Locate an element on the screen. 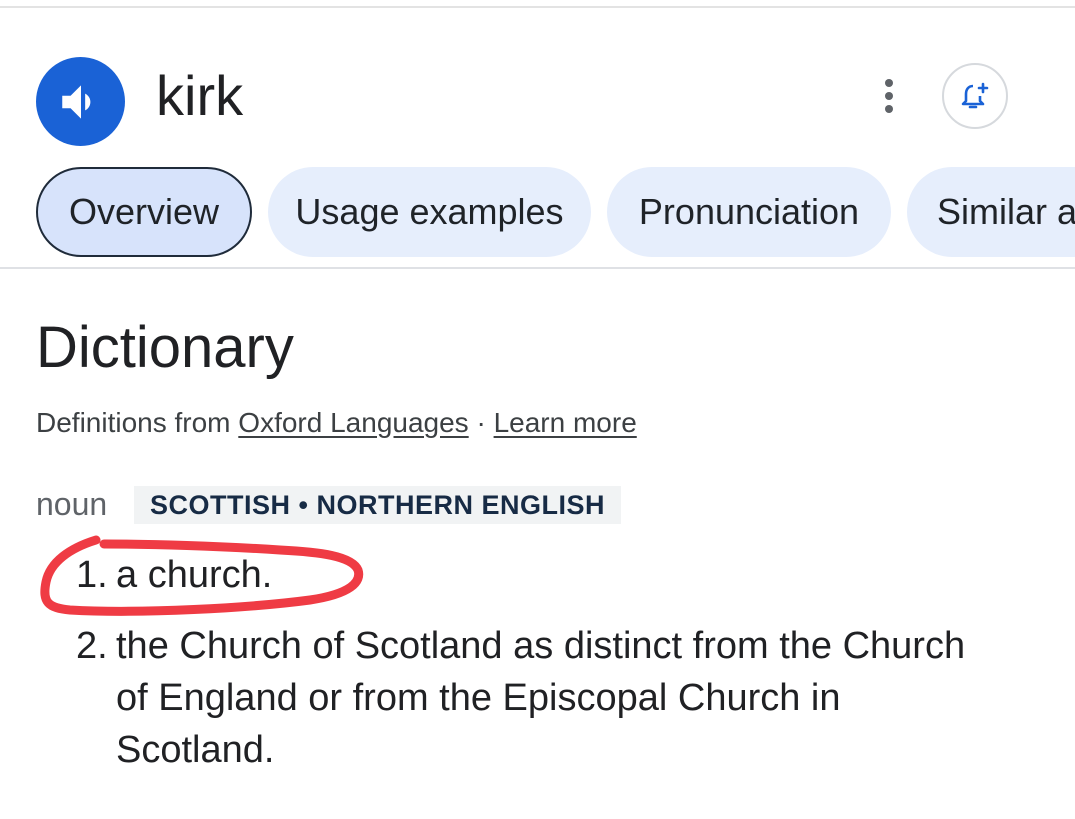 The height and width of the screenshot is (819, 1075). learn-more-link: Learn more is located at coordinates (565, 422).